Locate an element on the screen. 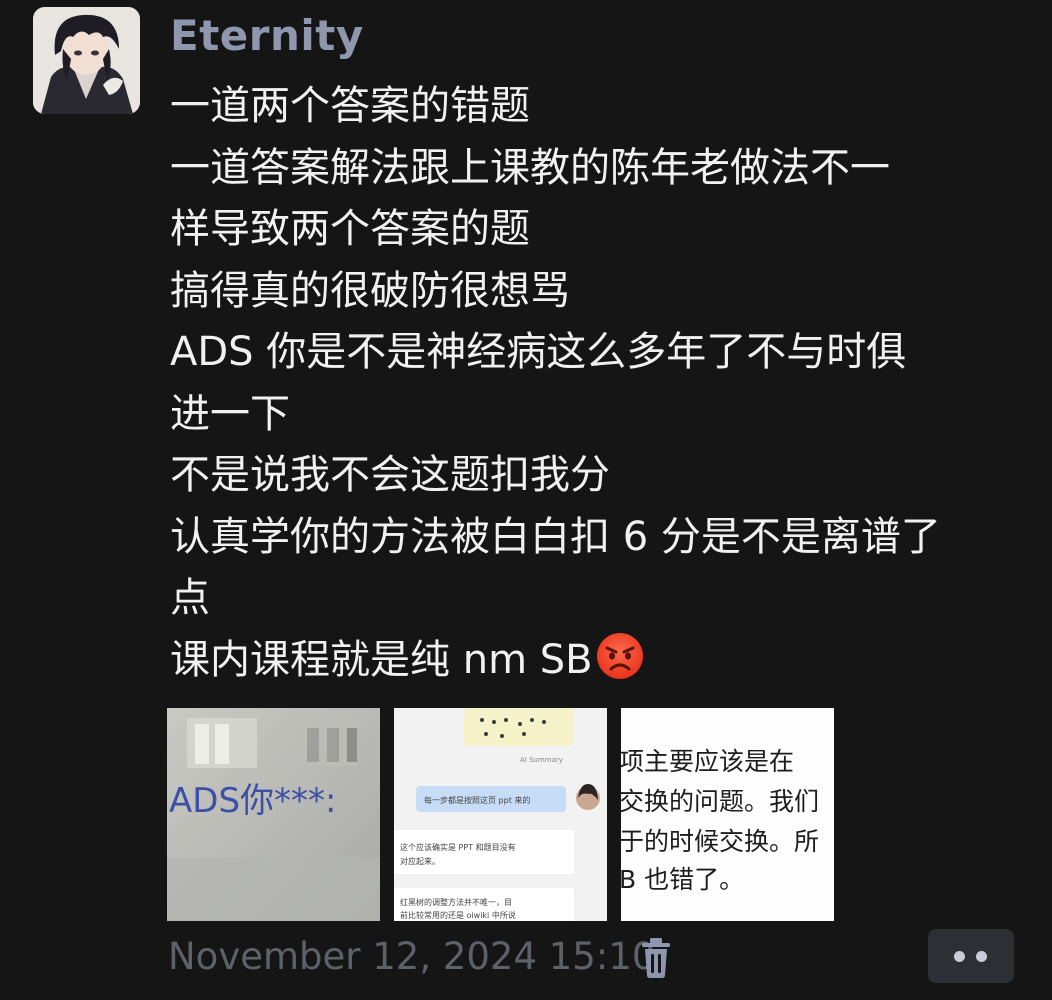 The width and height of the screenshot is (1052, 1000). message-timestamp: November 12, 2024 15:10 is located at coordinates (412, 956).